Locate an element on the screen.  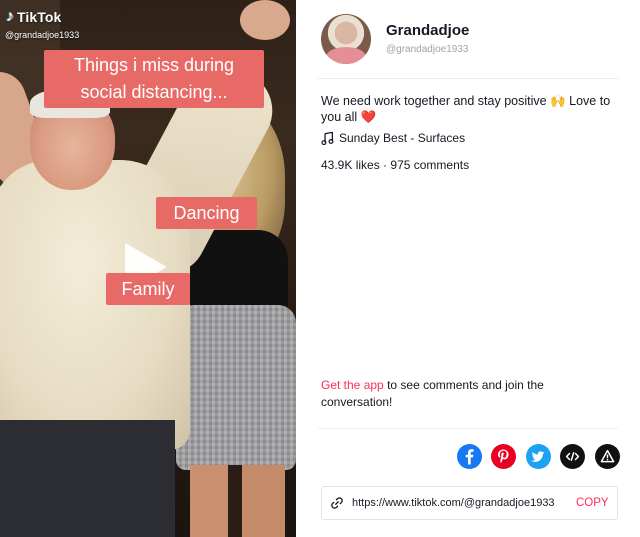
likes-count: 43.9K likes is located at coordinates (350, 165).